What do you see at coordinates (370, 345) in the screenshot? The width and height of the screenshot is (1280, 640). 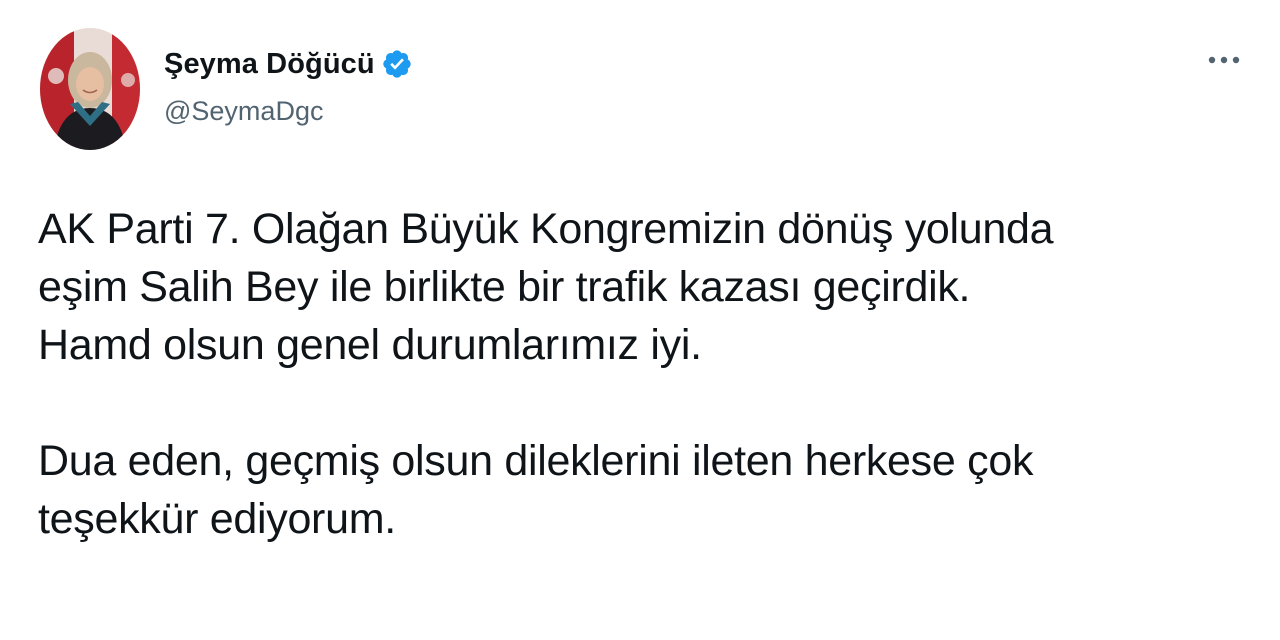 I see `tweet-text-line: Hamd olsun genel durumlarımız iyi.` at bounding box center [370, 345].